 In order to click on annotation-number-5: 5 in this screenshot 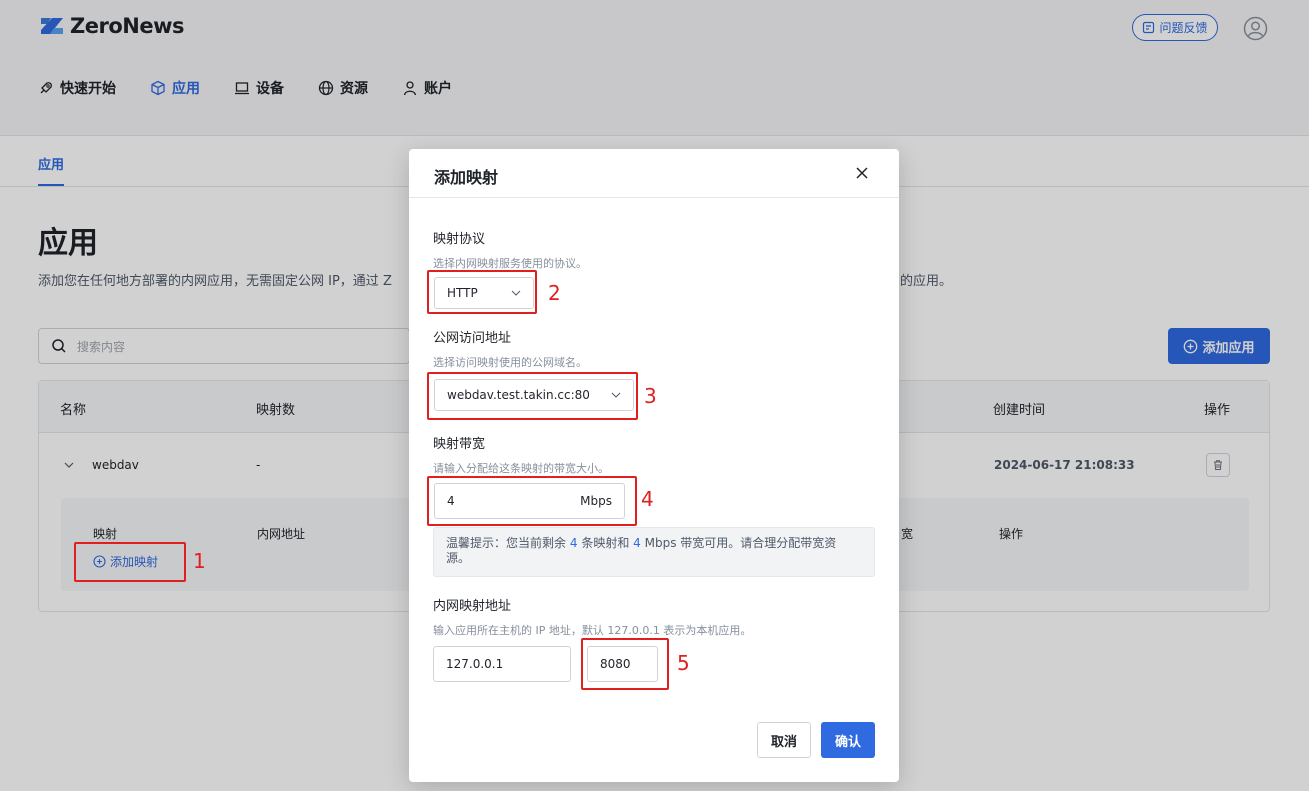, I will do `click(683, 663)`.